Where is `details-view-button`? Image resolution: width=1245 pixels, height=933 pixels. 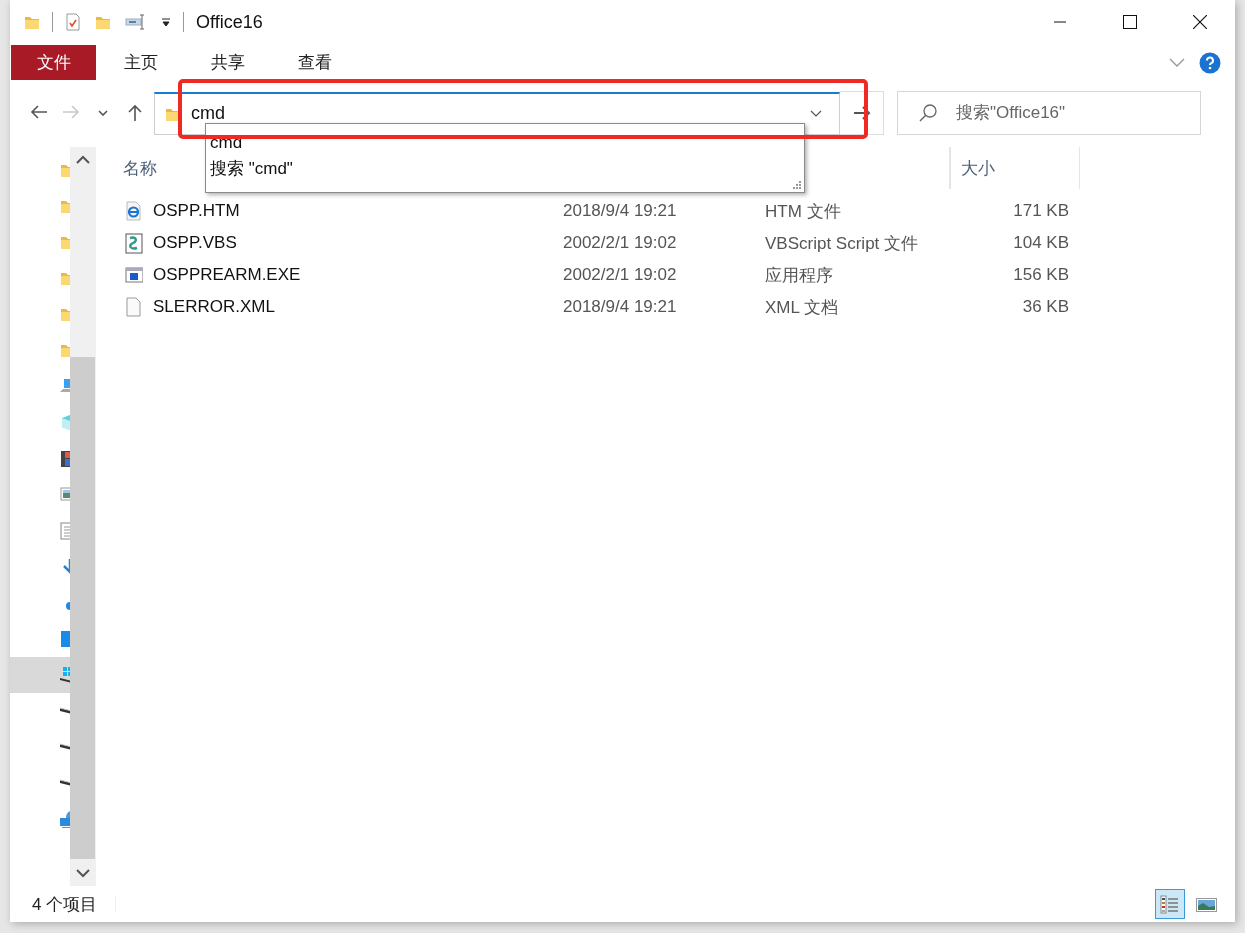 details-view-button is located at coordinates (1170, 904).